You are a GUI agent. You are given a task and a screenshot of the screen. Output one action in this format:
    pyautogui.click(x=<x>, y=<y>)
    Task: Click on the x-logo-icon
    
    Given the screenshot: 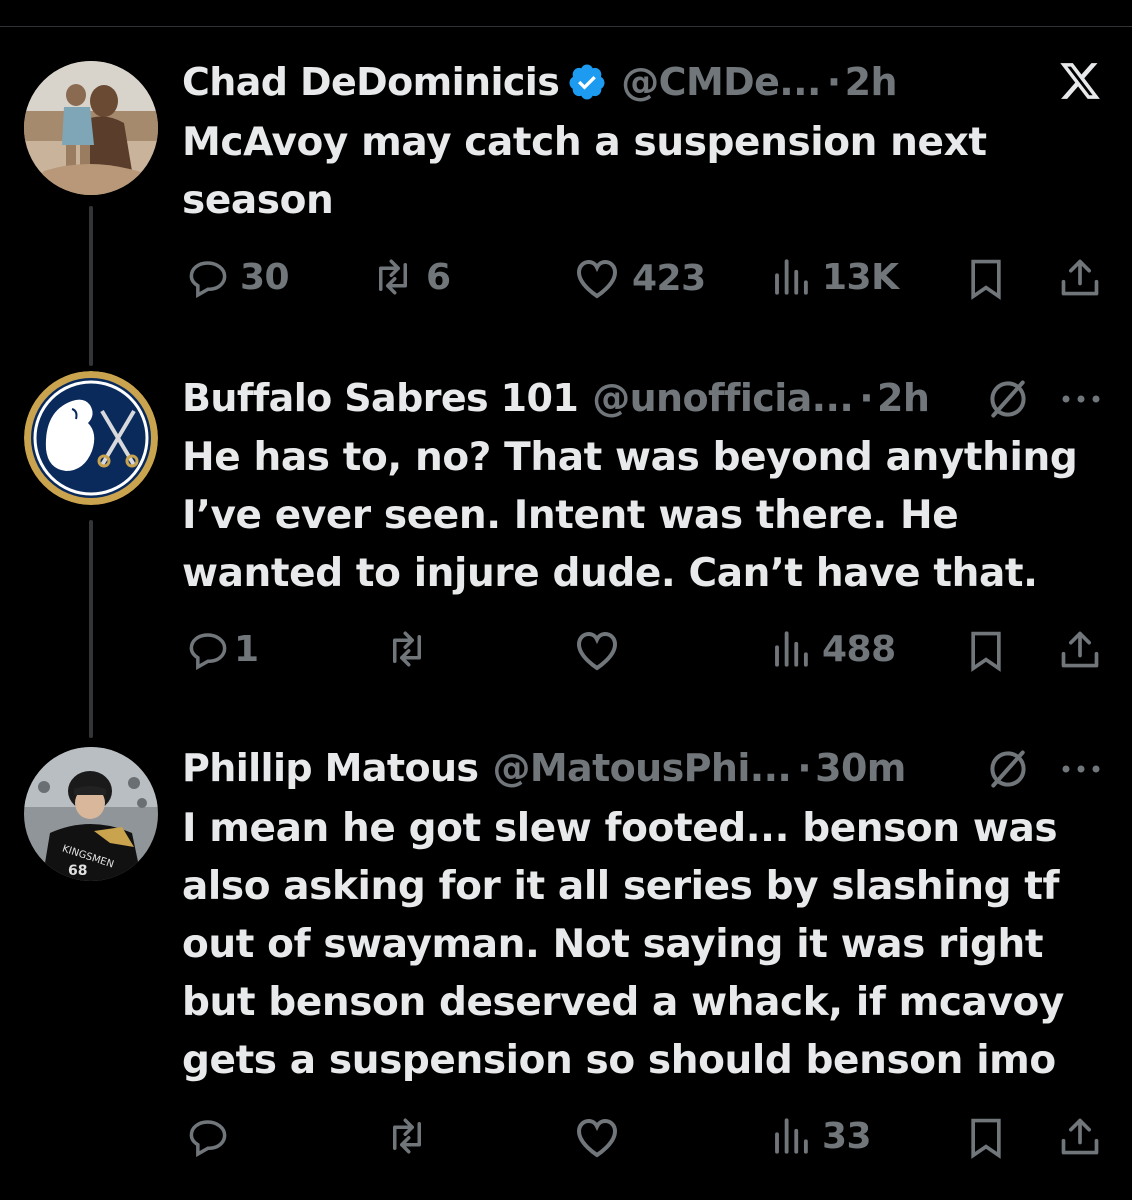 What is the action you would take?
    pyautogui.click(x=1080, y=81)
    